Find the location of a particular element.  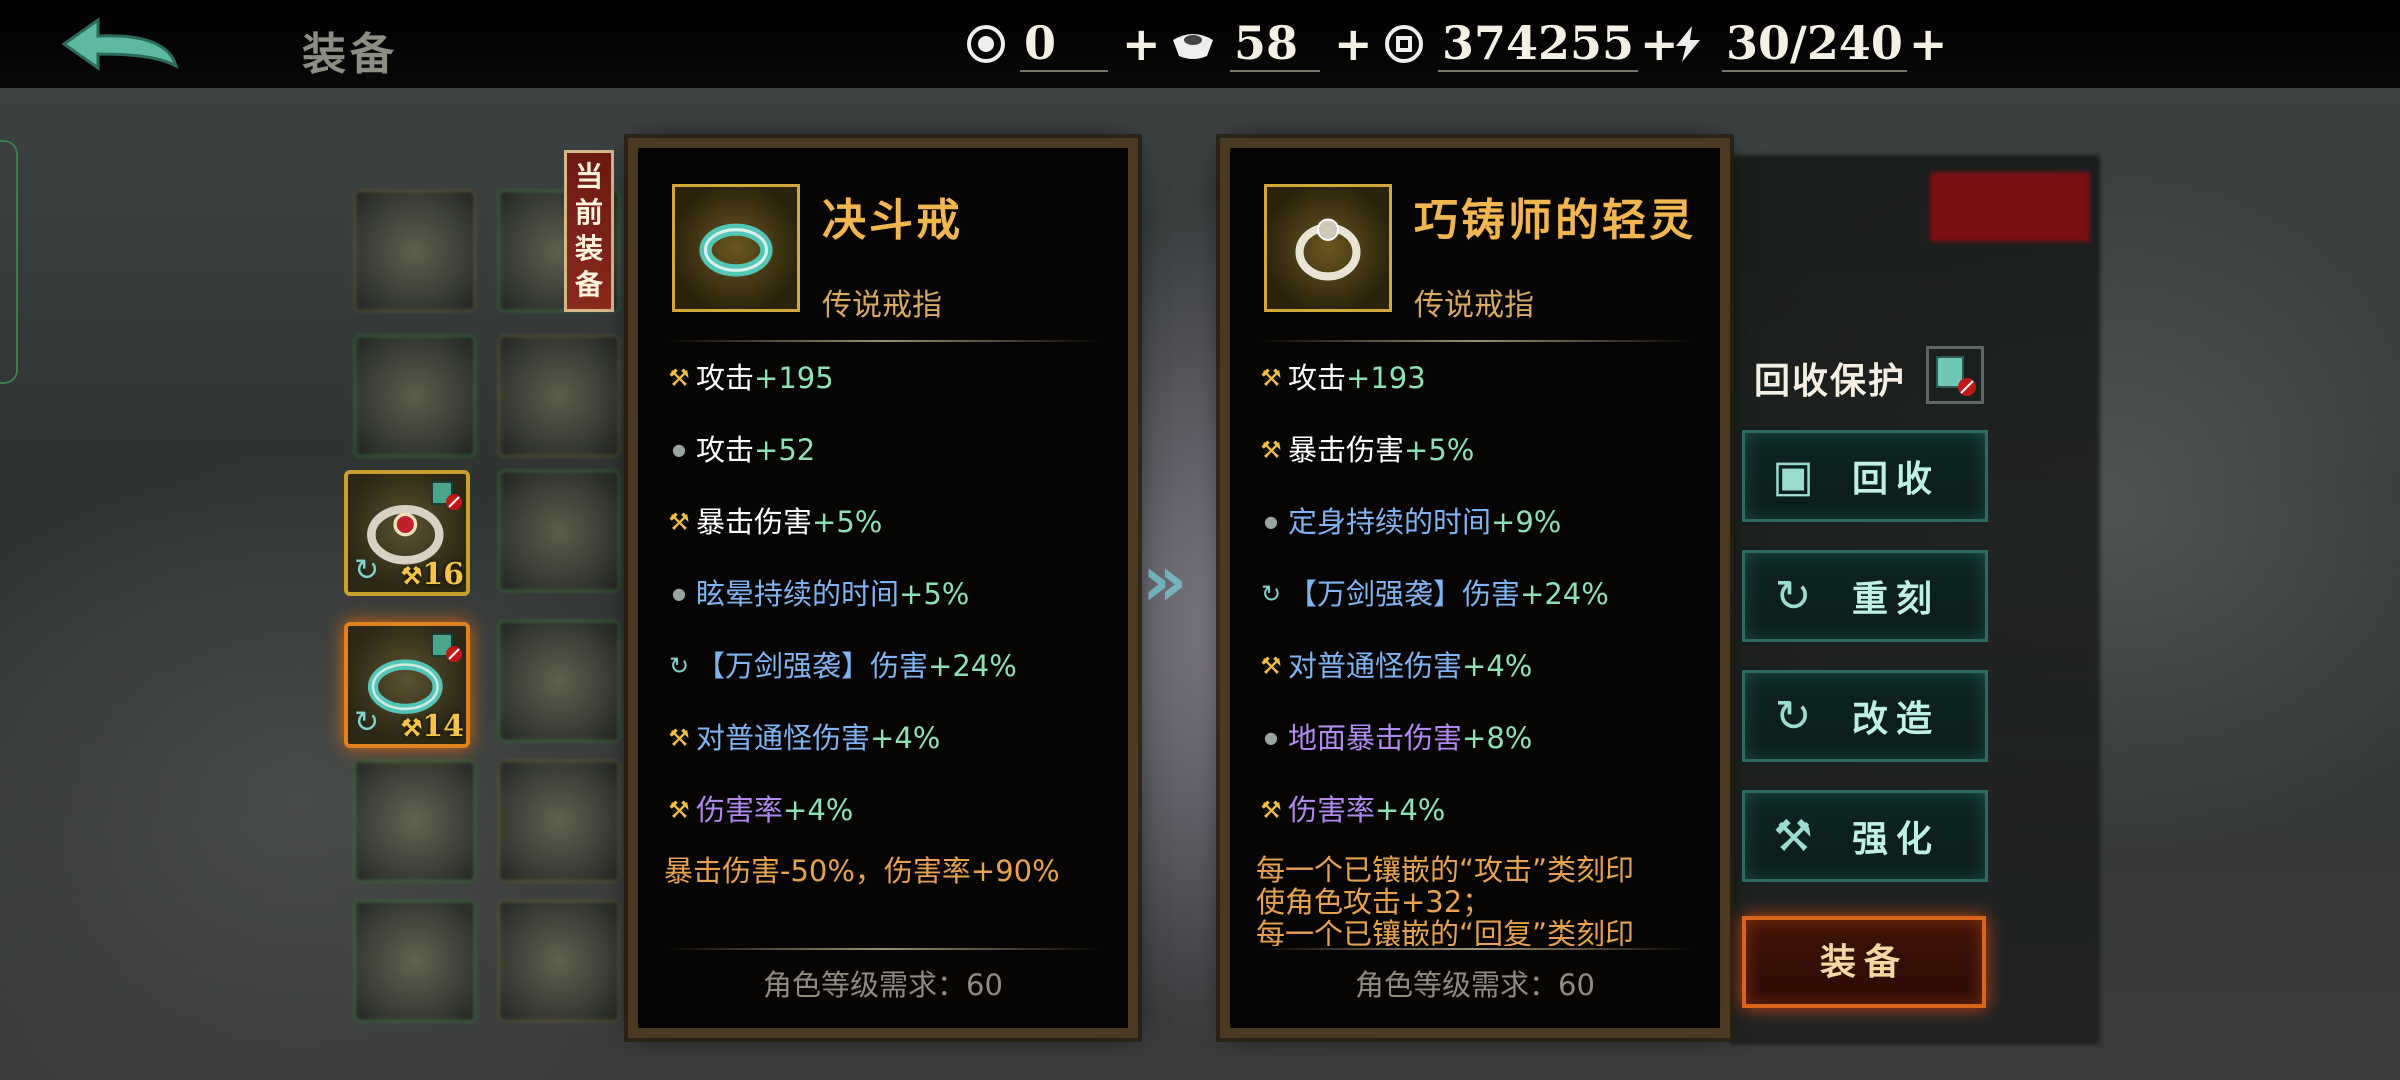

slot-level: ⚒16 is located at coordinates (432, 574).